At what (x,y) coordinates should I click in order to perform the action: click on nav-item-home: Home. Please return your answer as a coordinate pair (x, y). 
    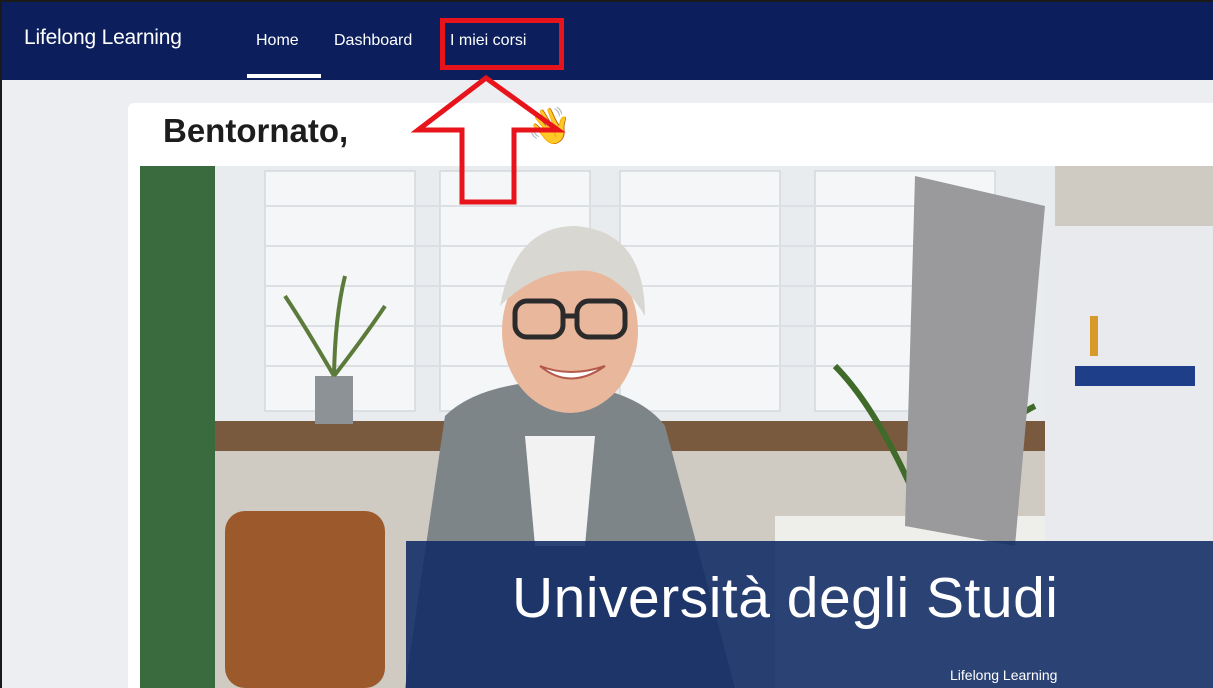
    Looking at the image, I should click on (277, 41).